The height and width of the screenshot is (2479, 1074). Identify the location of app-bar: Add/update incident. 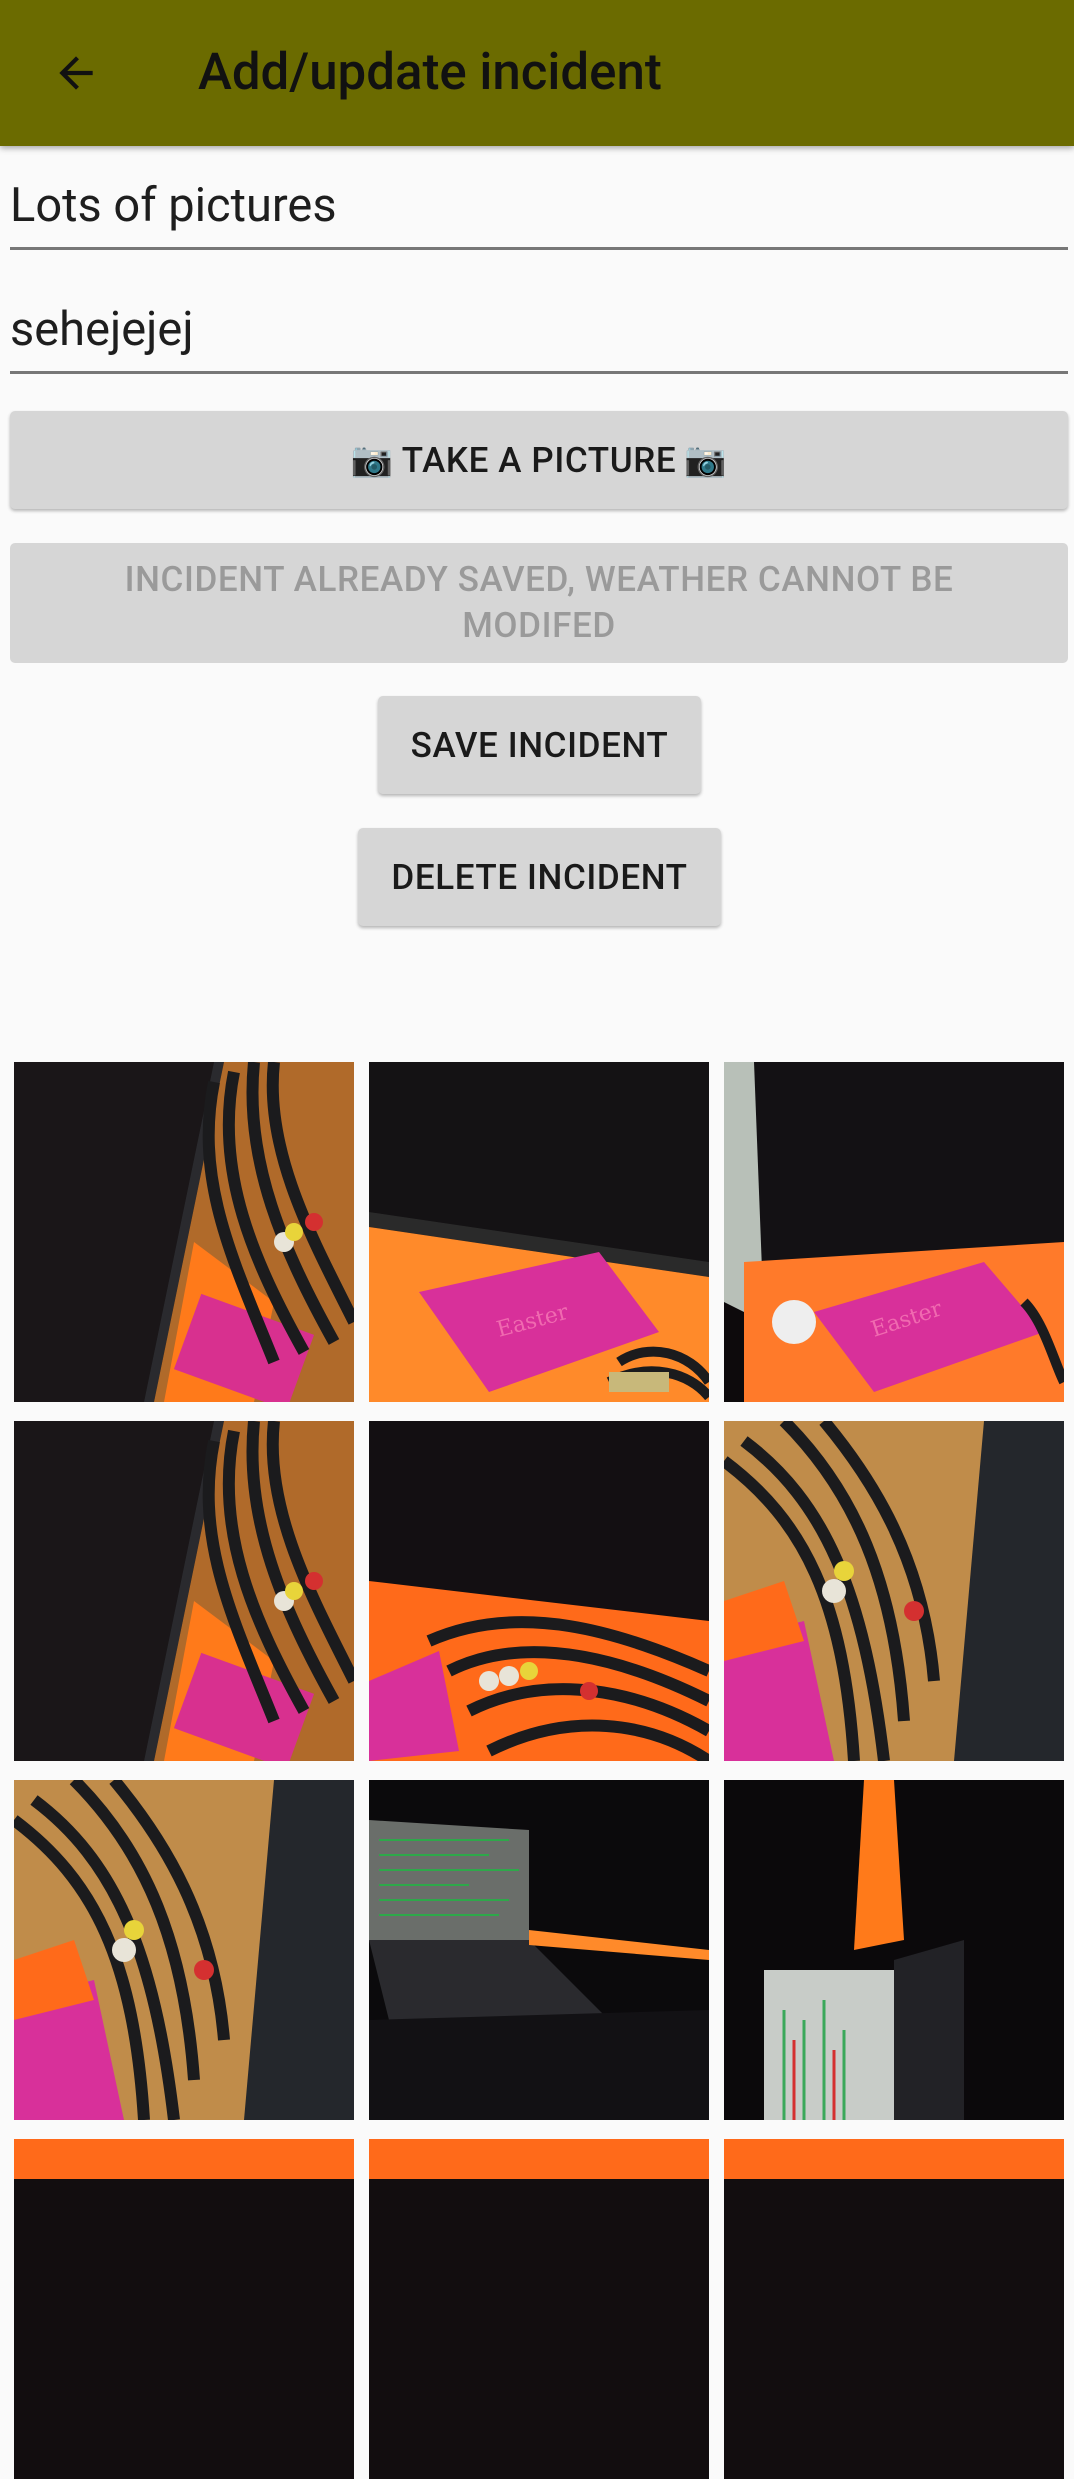
(537, 73).